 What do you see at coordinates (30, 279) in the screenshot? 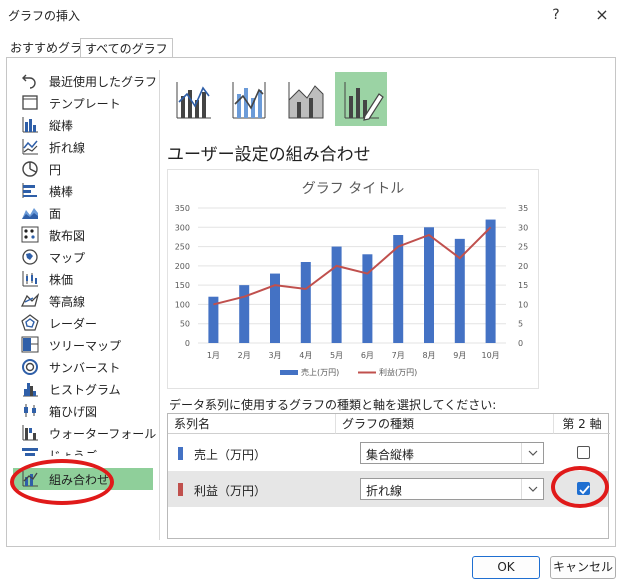
I see `stock-chart-icon` at bounding box center [30, 279].